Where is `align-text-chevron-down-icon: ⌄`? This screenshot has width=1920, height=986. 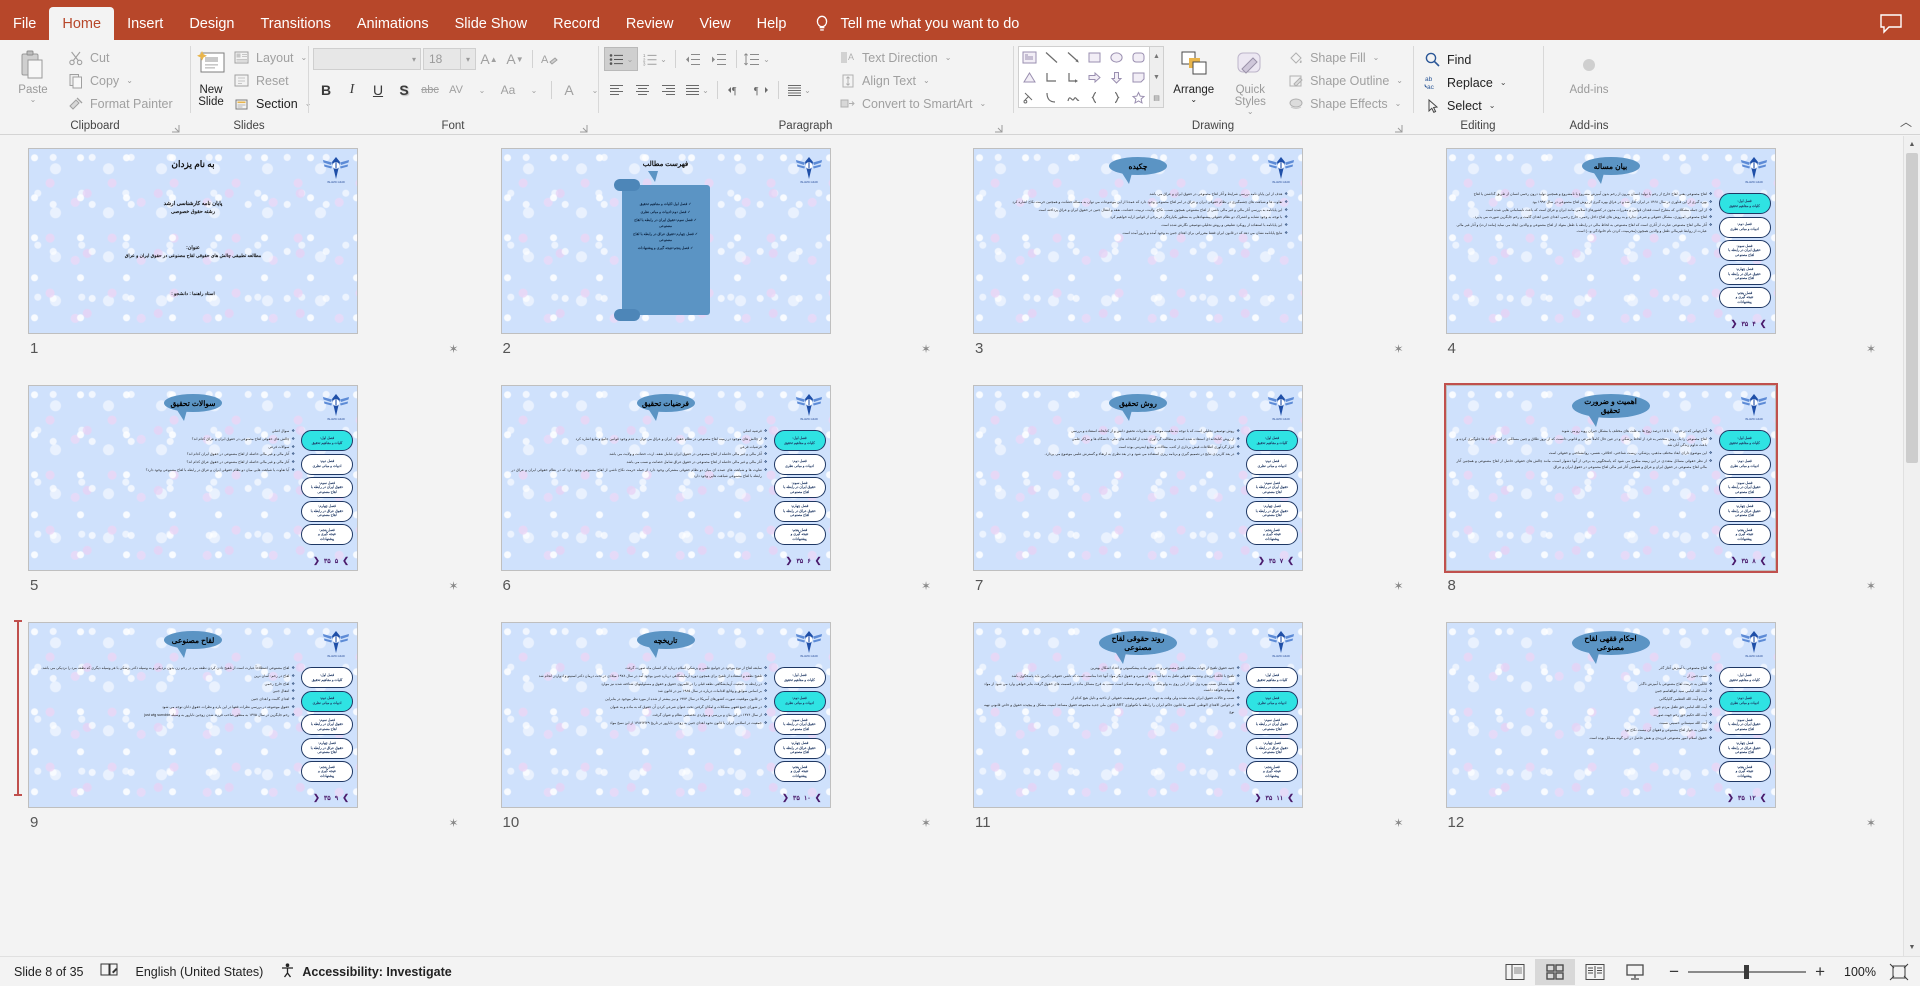 align-text-chevron-down-icon: ⌄ is located at coordinates (926, 80).